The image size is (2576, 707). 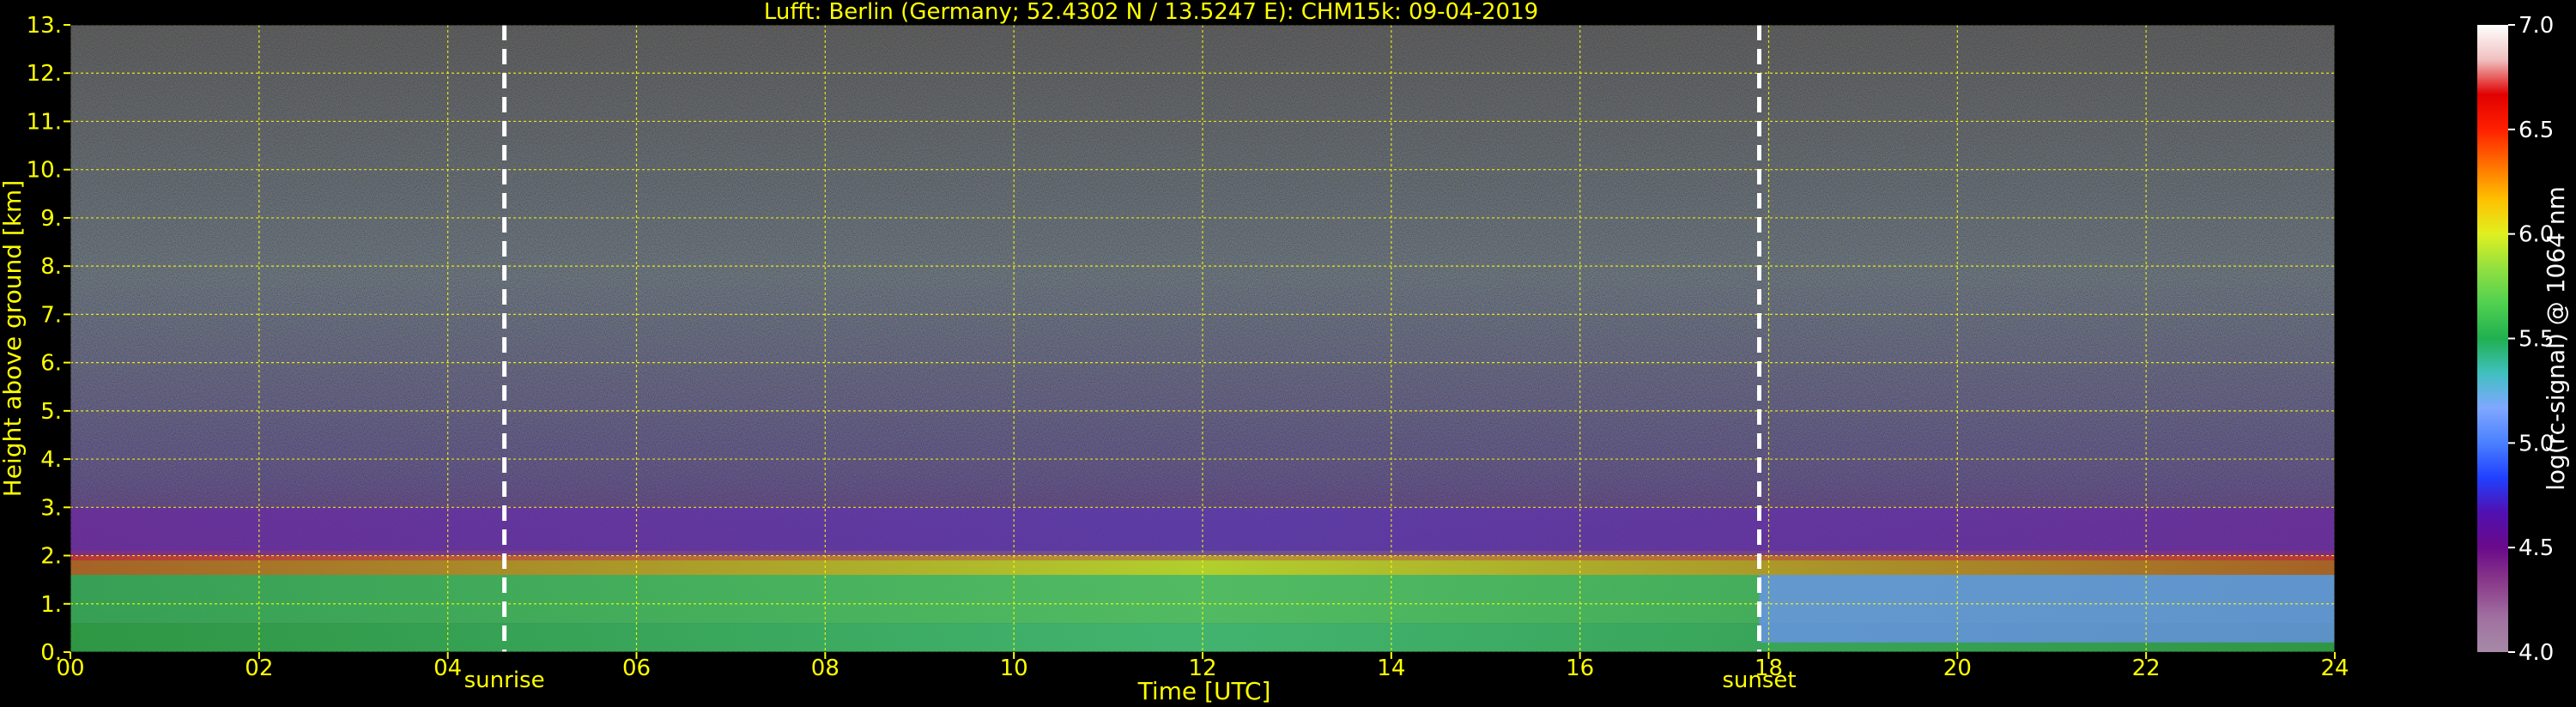 What do you see at coordinates (1759, 680) in the screenshot?
I see `sunset-label: sunset` at bounding box center [1759, 680].